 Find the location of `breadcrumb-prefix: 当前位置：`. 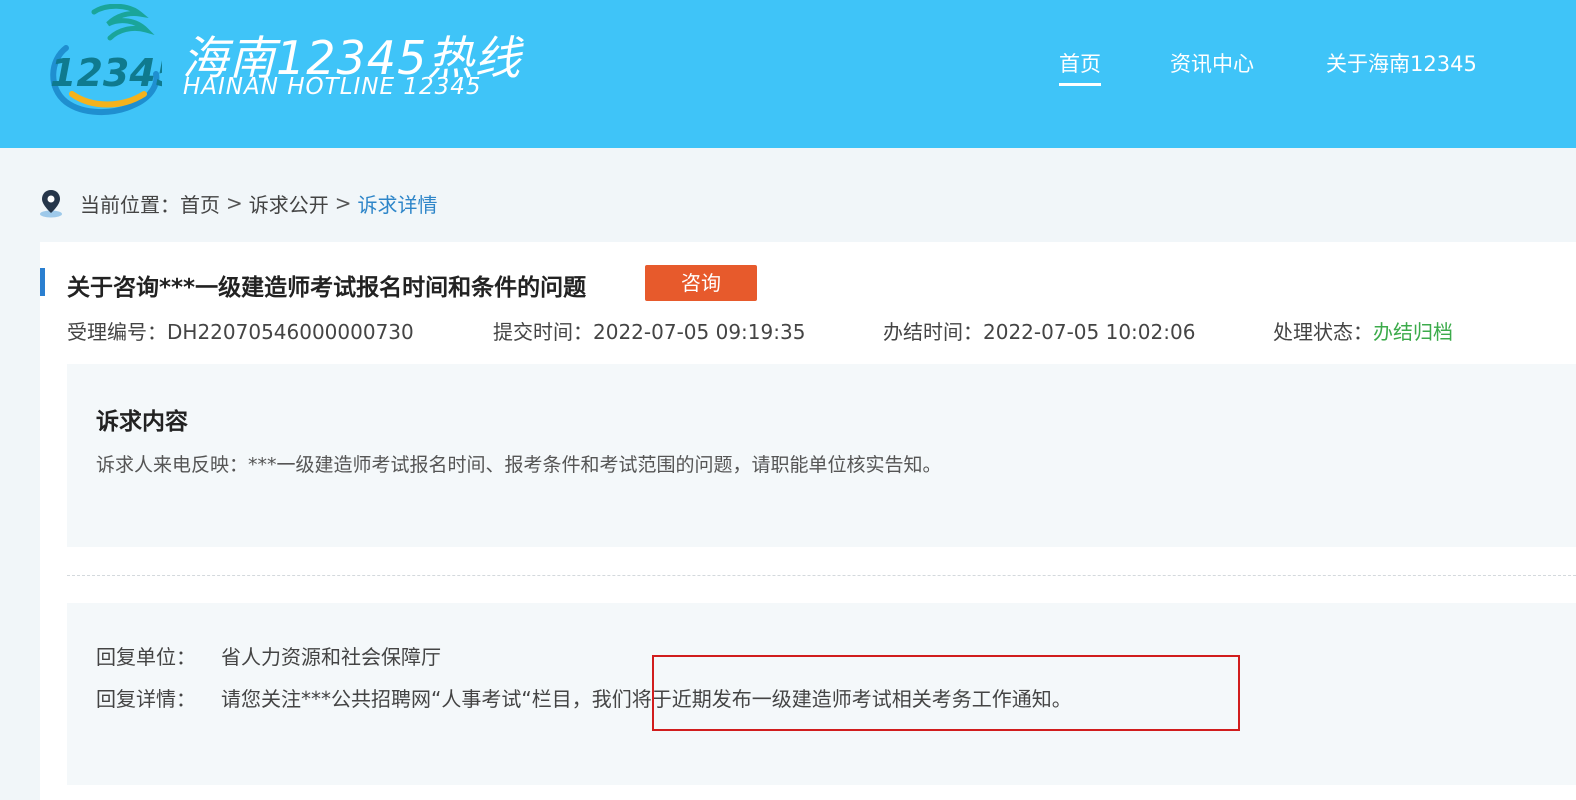

breadcrumb-prefix: 当前位置： is located at coordinates (130, 204).